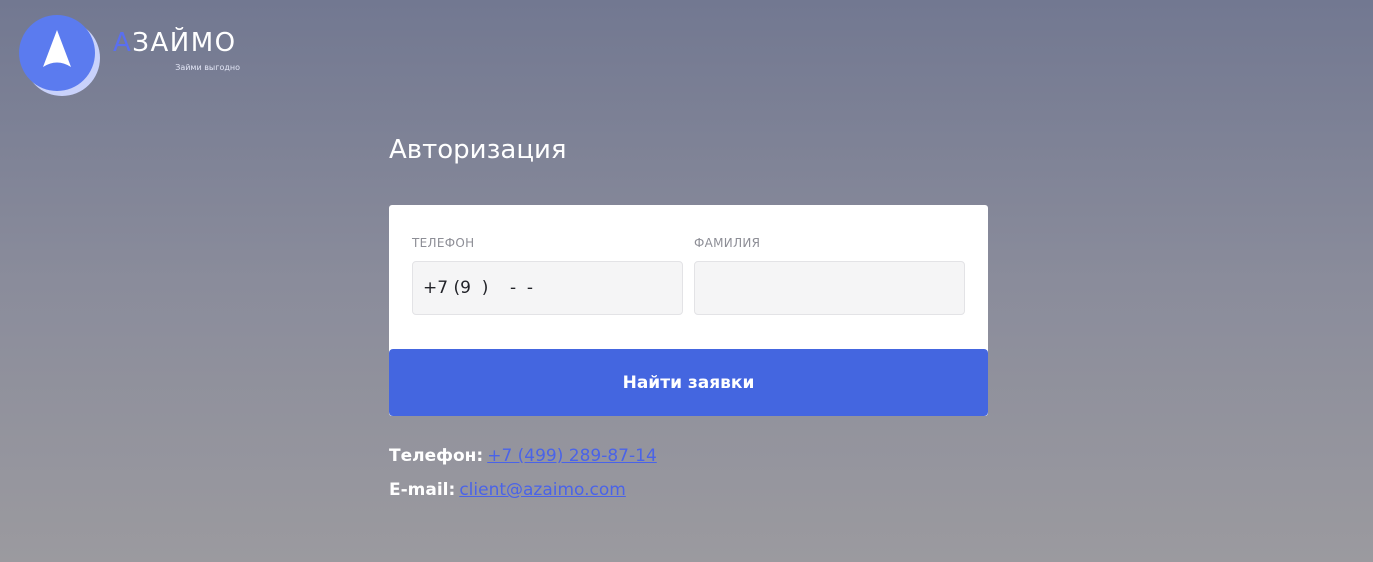  Describe the element at coordinates (443, 243) in the screenshot. I see `phone-field-label: Телефон` at that location.